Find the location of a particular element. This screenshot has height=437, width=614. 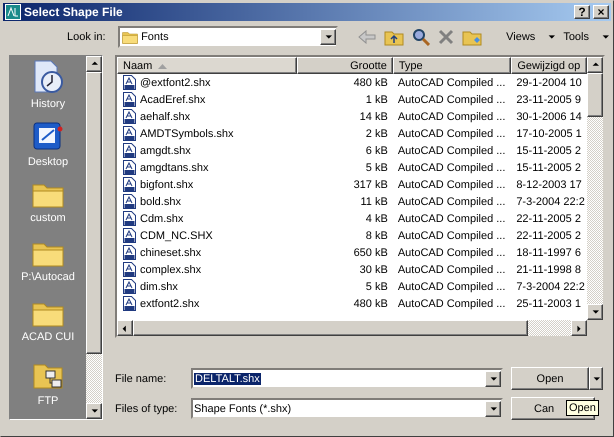

file-name: AMDTSymbols.shx is located at coordinates (187, 134).